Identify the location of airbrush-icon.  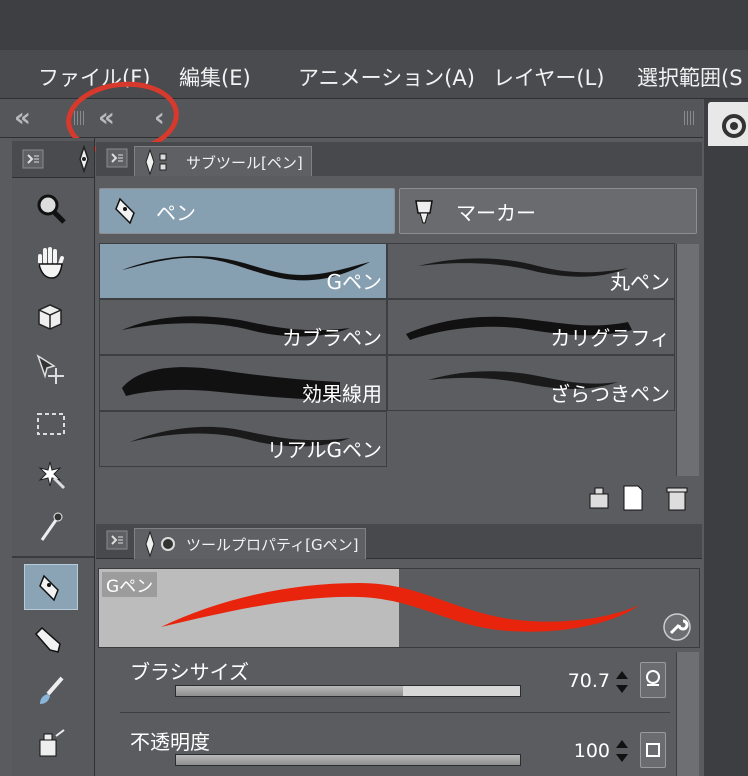
(52, 743).